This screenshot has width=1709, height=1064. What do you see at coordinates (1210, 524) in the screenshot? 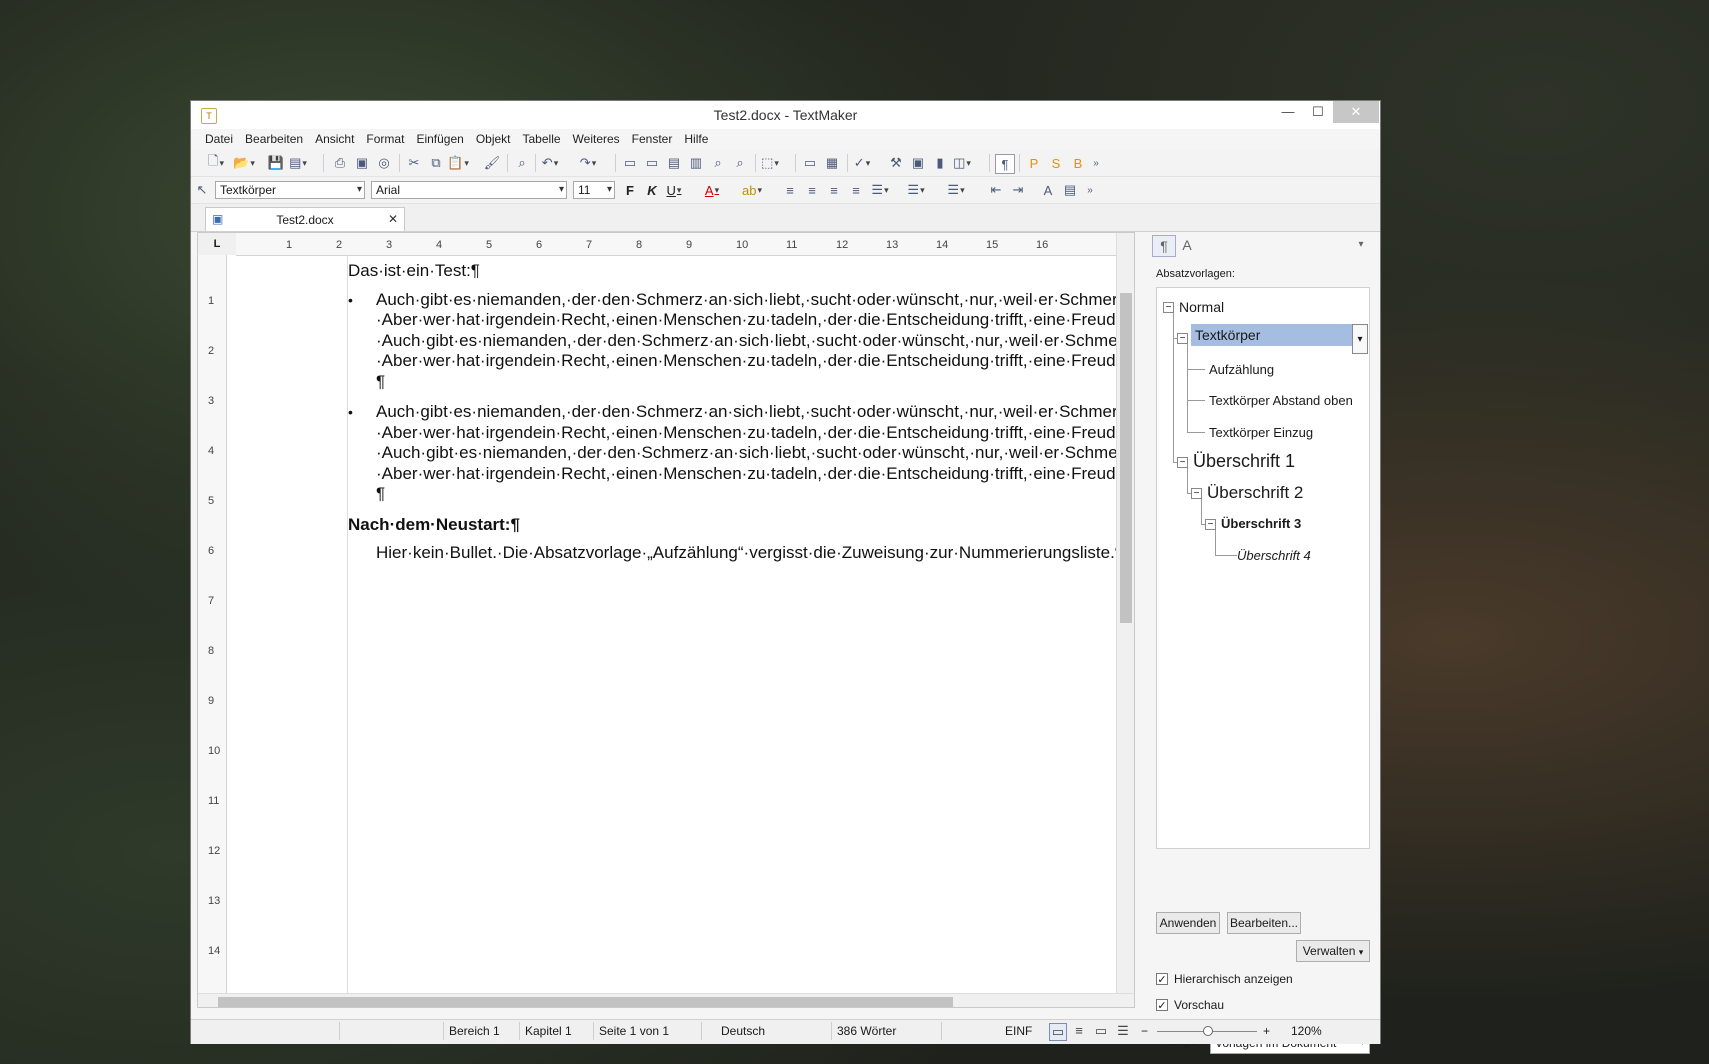
I see `collapse-h3-icon: −` at bounding box center [1210, 524].